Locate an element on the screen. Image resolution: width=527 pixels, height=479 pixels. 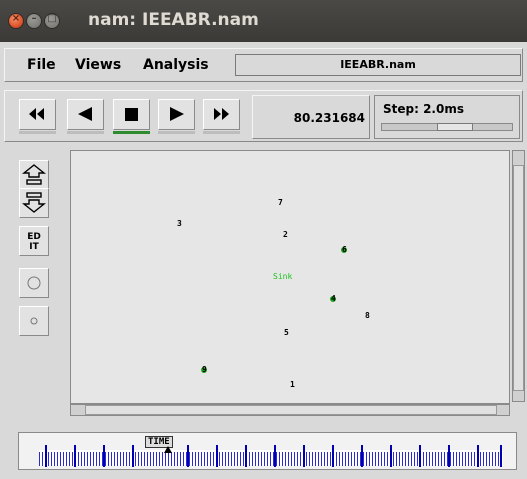
fast-forward-icon is located at coordinates (221, 114).